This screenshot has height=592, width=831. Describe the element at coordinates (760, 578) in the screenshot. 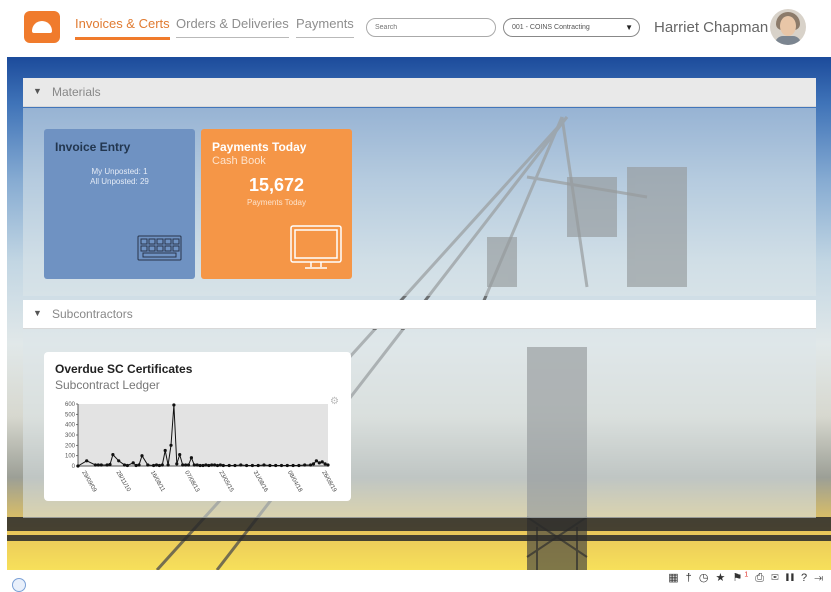

I see `print-icon: ⎙` at that location.